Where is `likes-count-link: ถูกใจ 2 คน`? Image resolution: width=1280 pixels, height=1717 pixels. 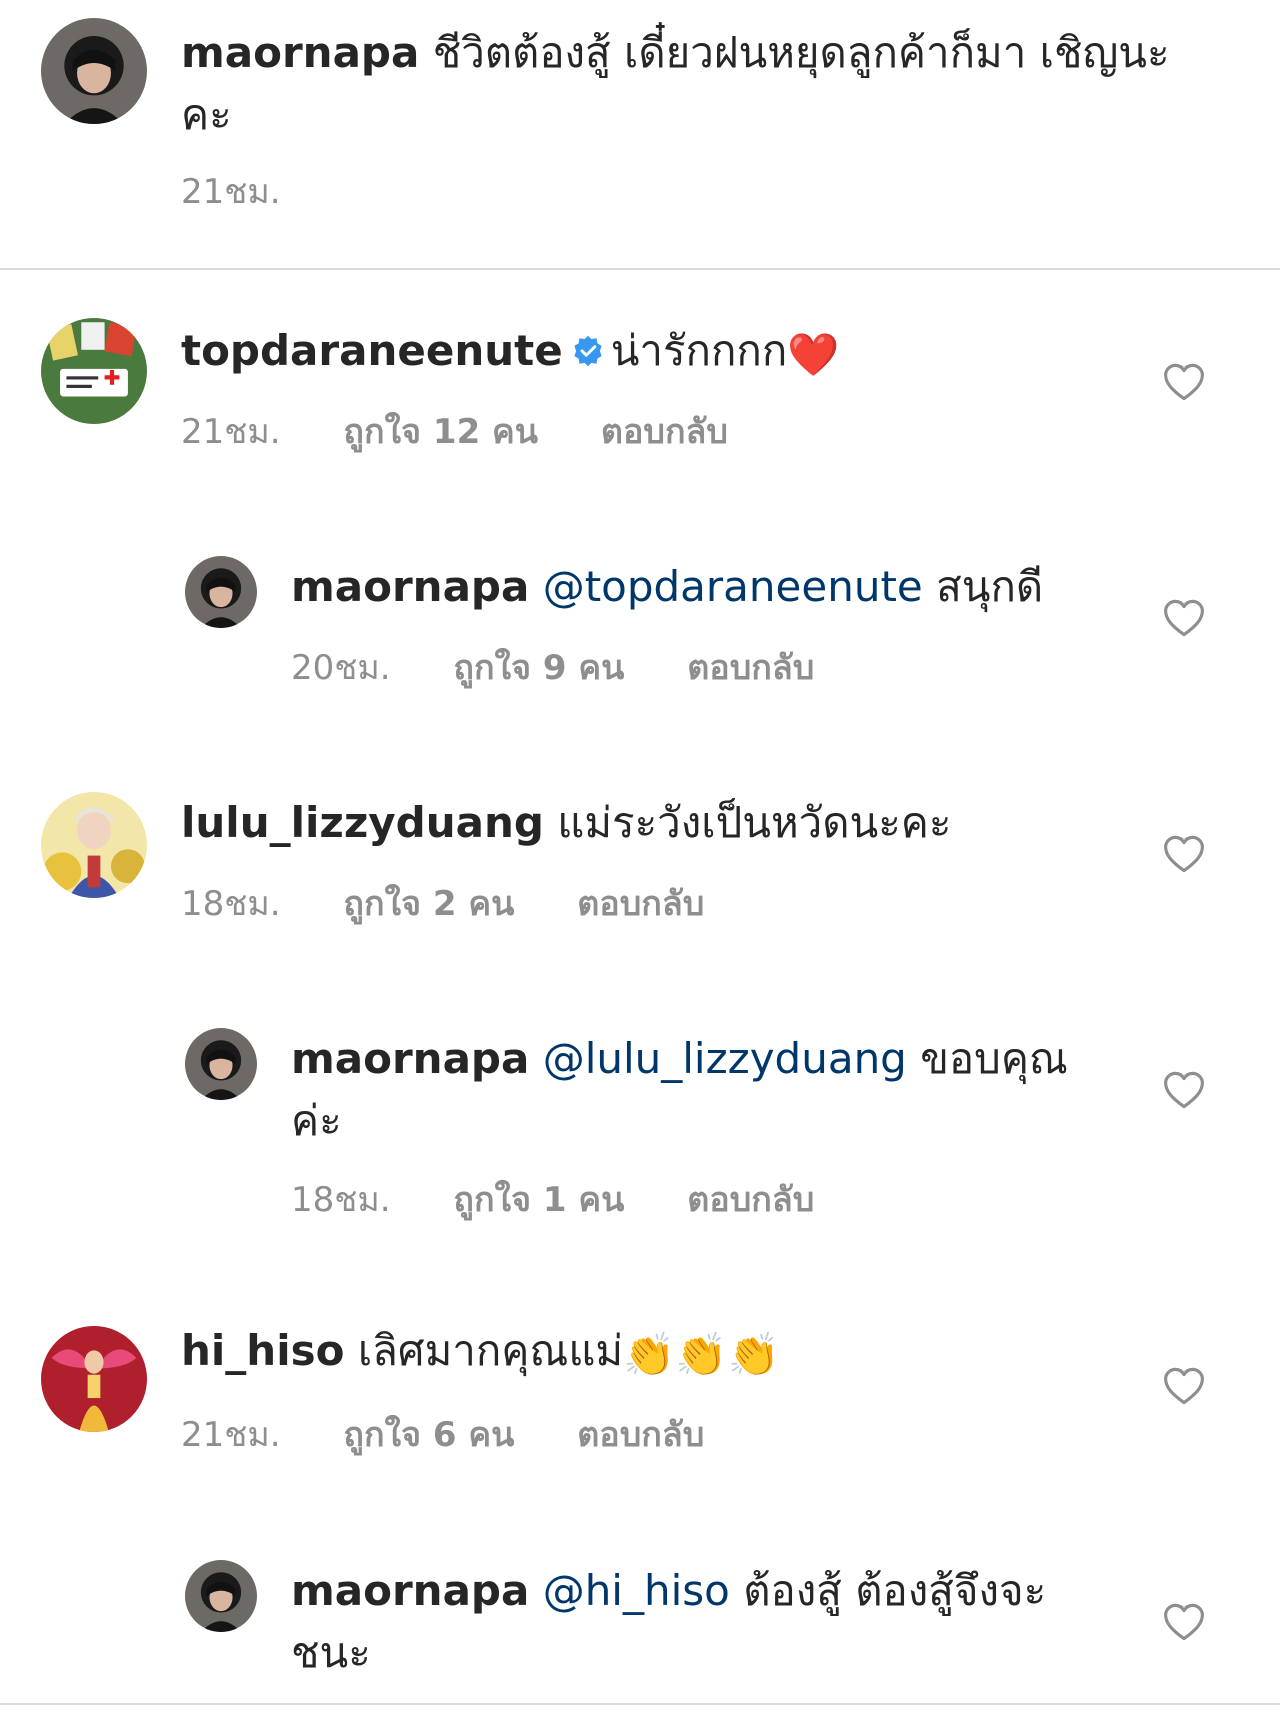
likes-count-link: ถูกใจ 2 คน is located at coordinates (428, 904).